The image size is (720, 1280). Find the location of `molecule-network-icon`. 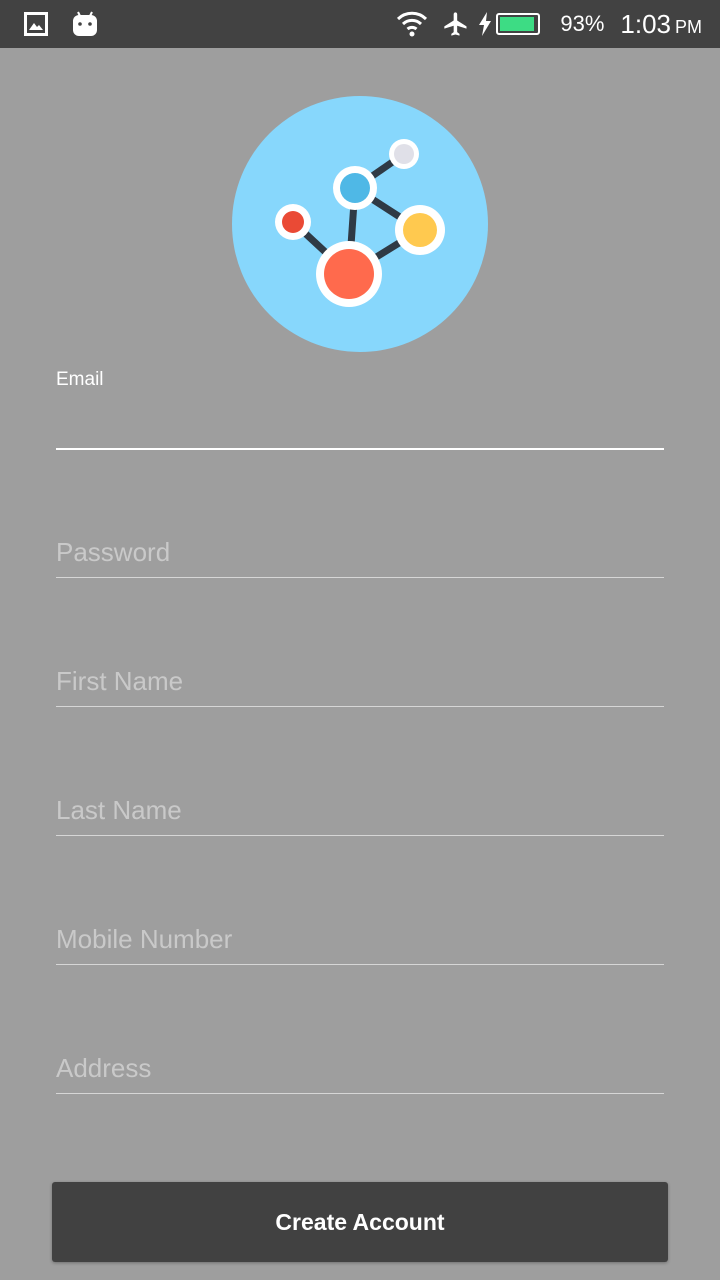

molecule-network-icon is located at coordinates (360, 224).